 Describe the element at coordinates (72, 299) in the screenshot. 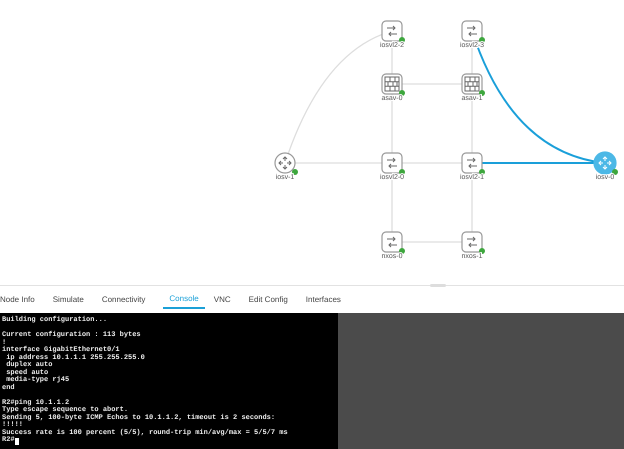

I see `tab: Simulate` at that location.